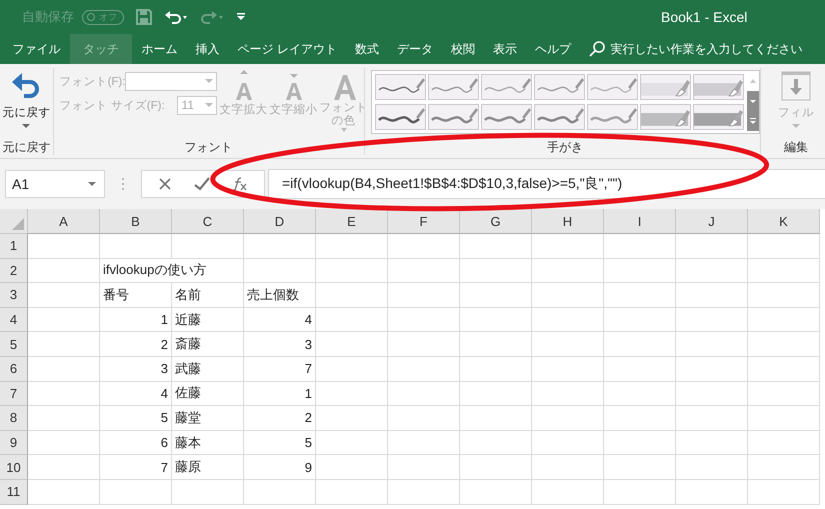  I want to click on table-cell: 6, so click(136, 443).